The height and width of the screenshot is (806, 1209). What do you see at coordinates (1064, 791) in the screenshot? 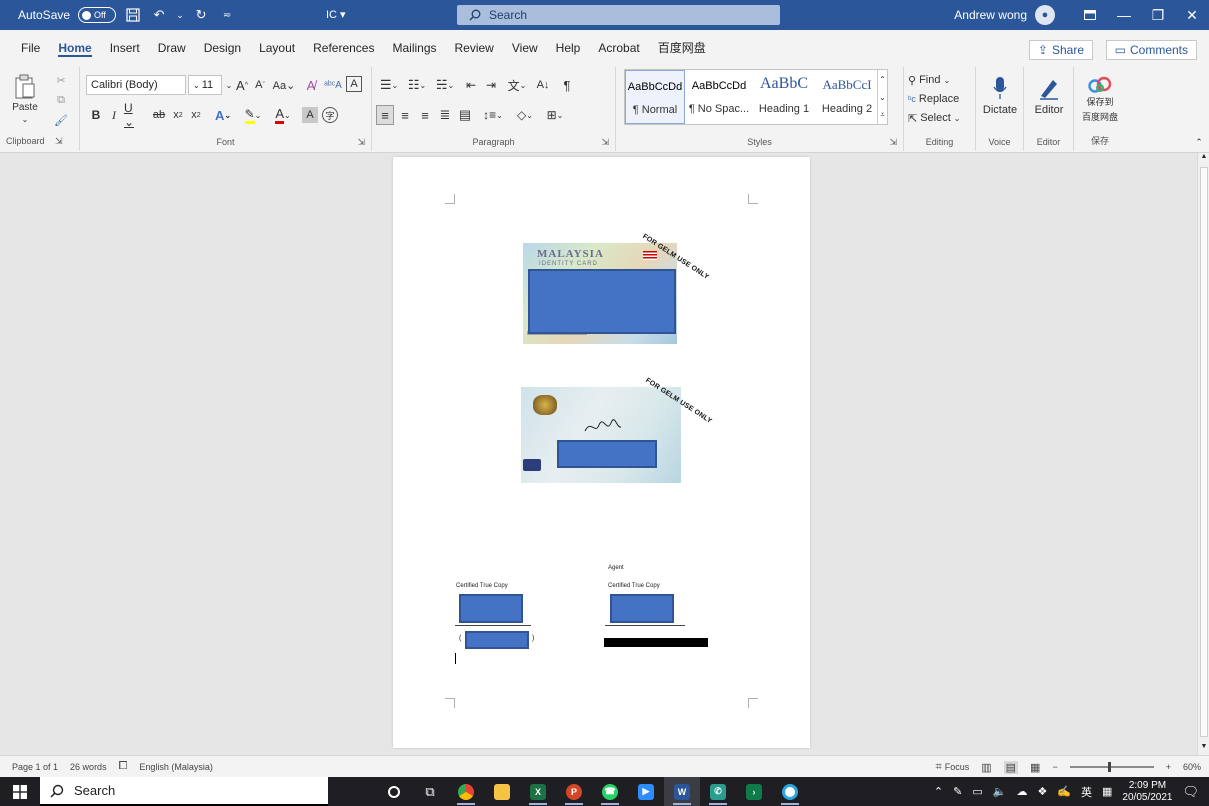
I see `handwriting-icon: ✍` at bounding box center [1064, 791].